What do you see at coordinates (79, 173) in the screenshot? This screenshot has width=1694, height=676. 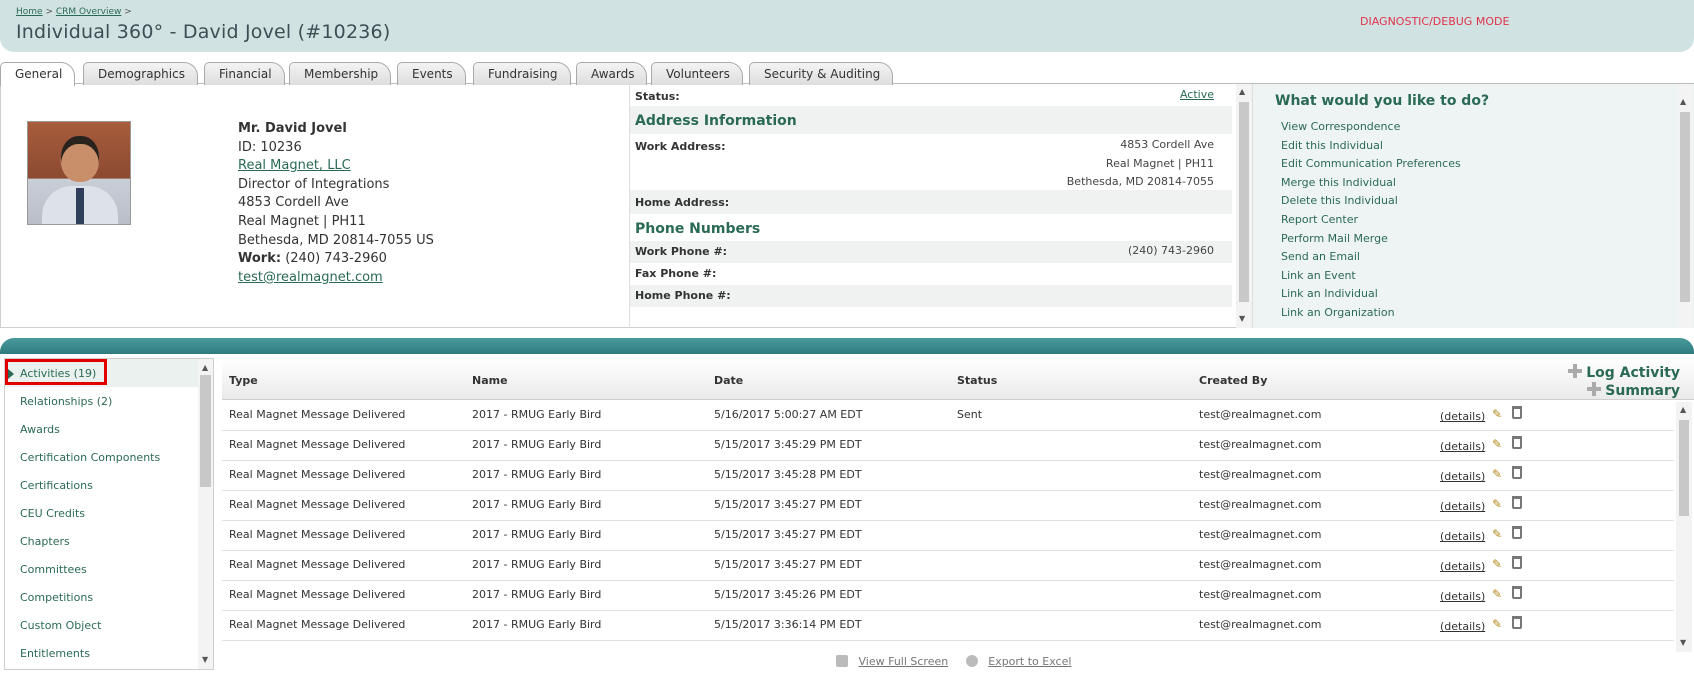 I see `profile-photo` at bounding box center [79, 173].